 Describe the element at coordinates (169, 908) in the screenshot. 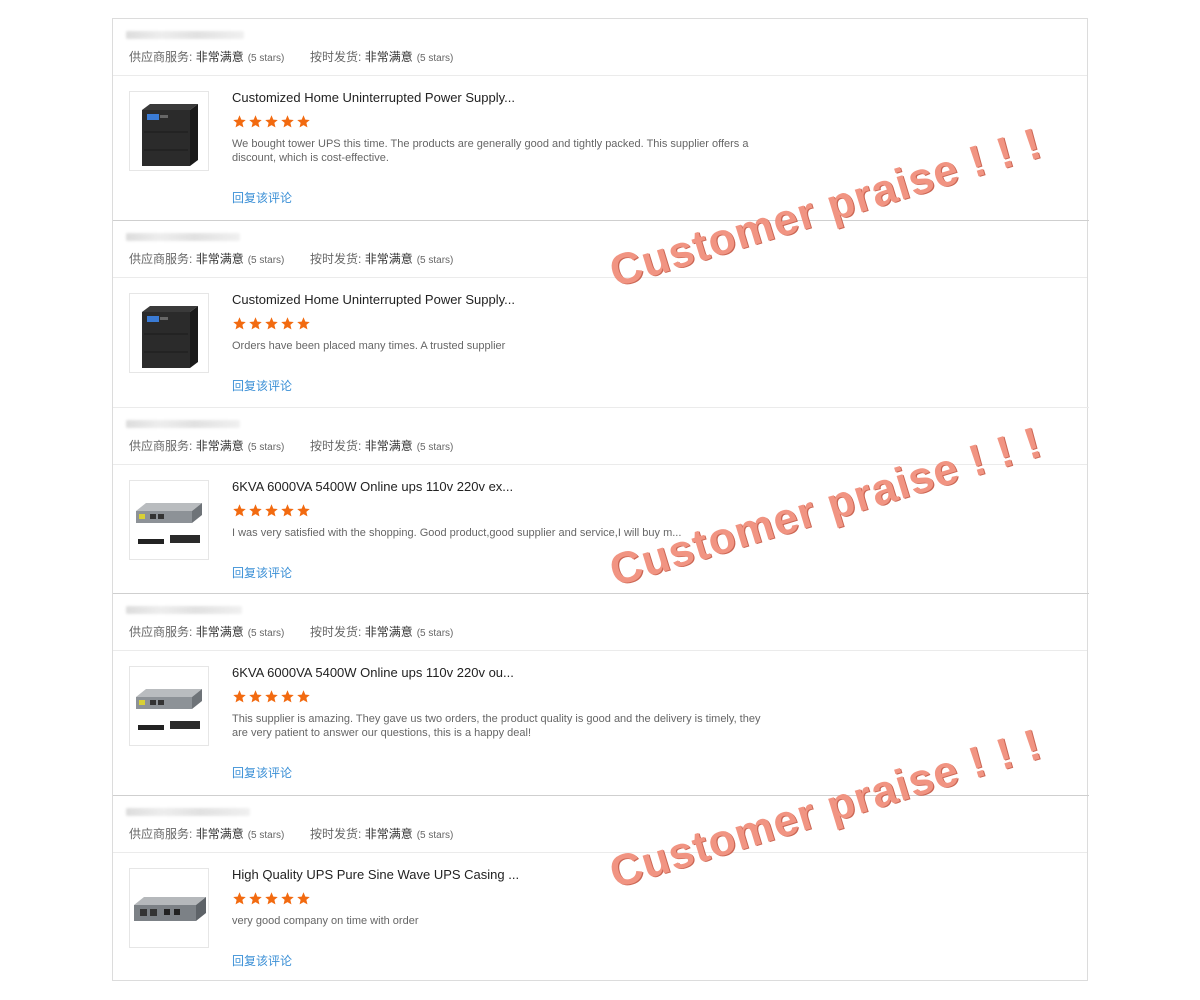

I see `product-thumbnail-ups-casing` at that location.